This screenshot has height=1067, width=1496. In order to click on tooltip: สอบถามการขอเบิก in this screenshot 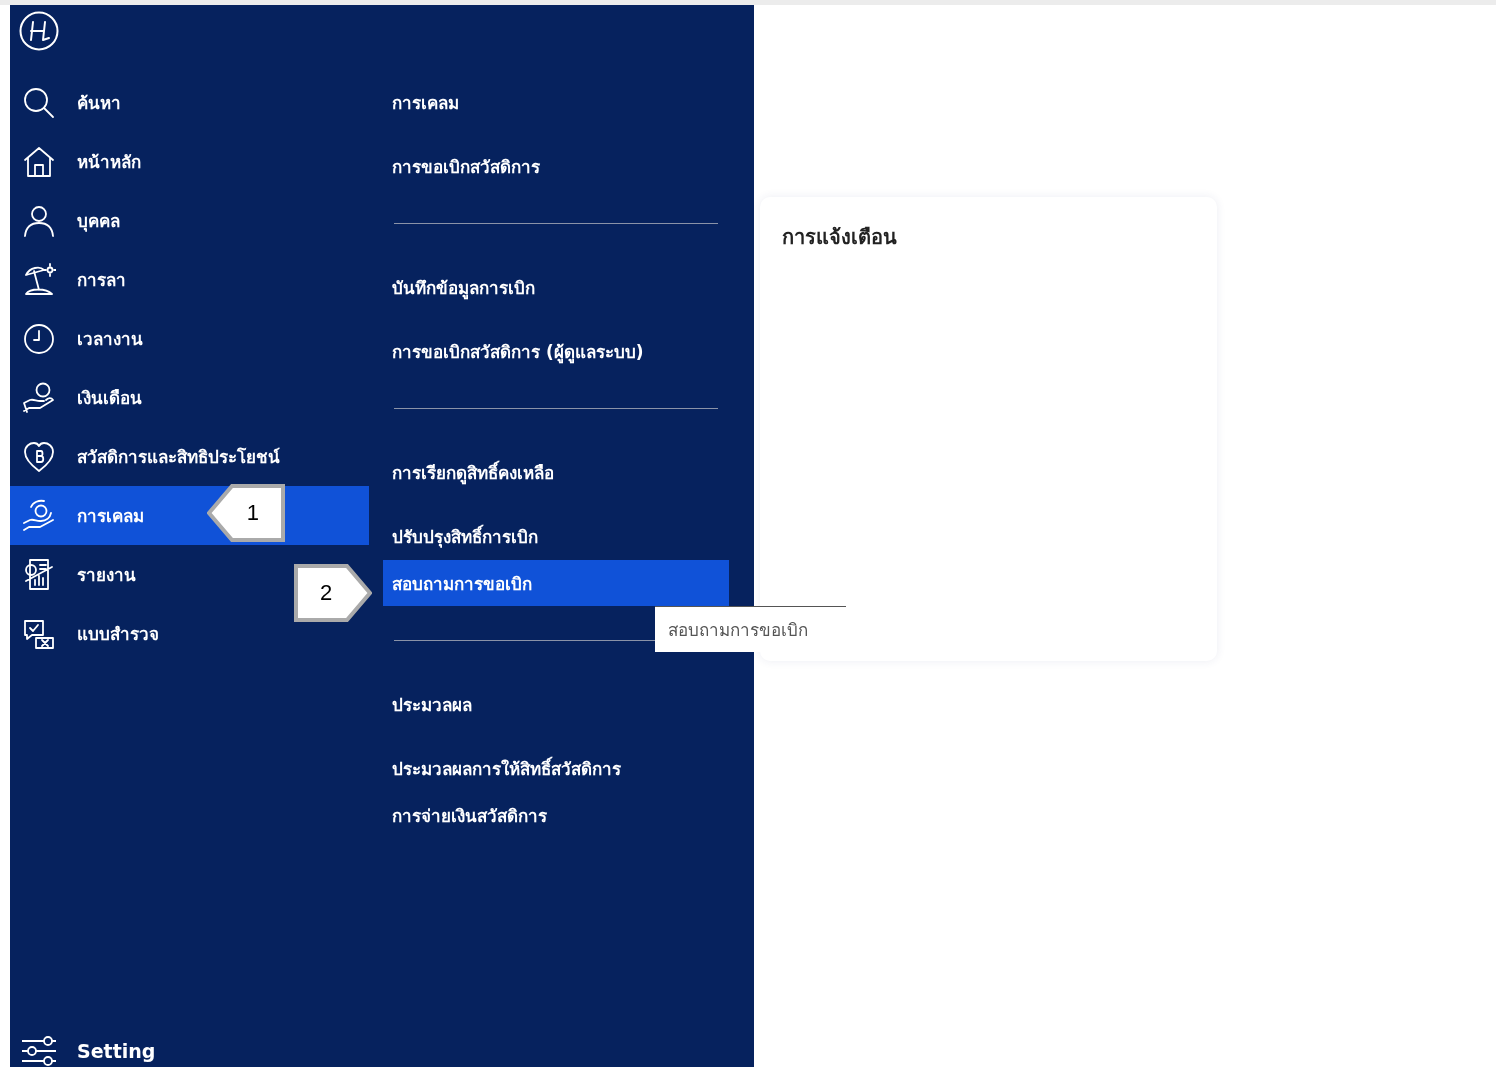, I will do `click(750, 629)`.